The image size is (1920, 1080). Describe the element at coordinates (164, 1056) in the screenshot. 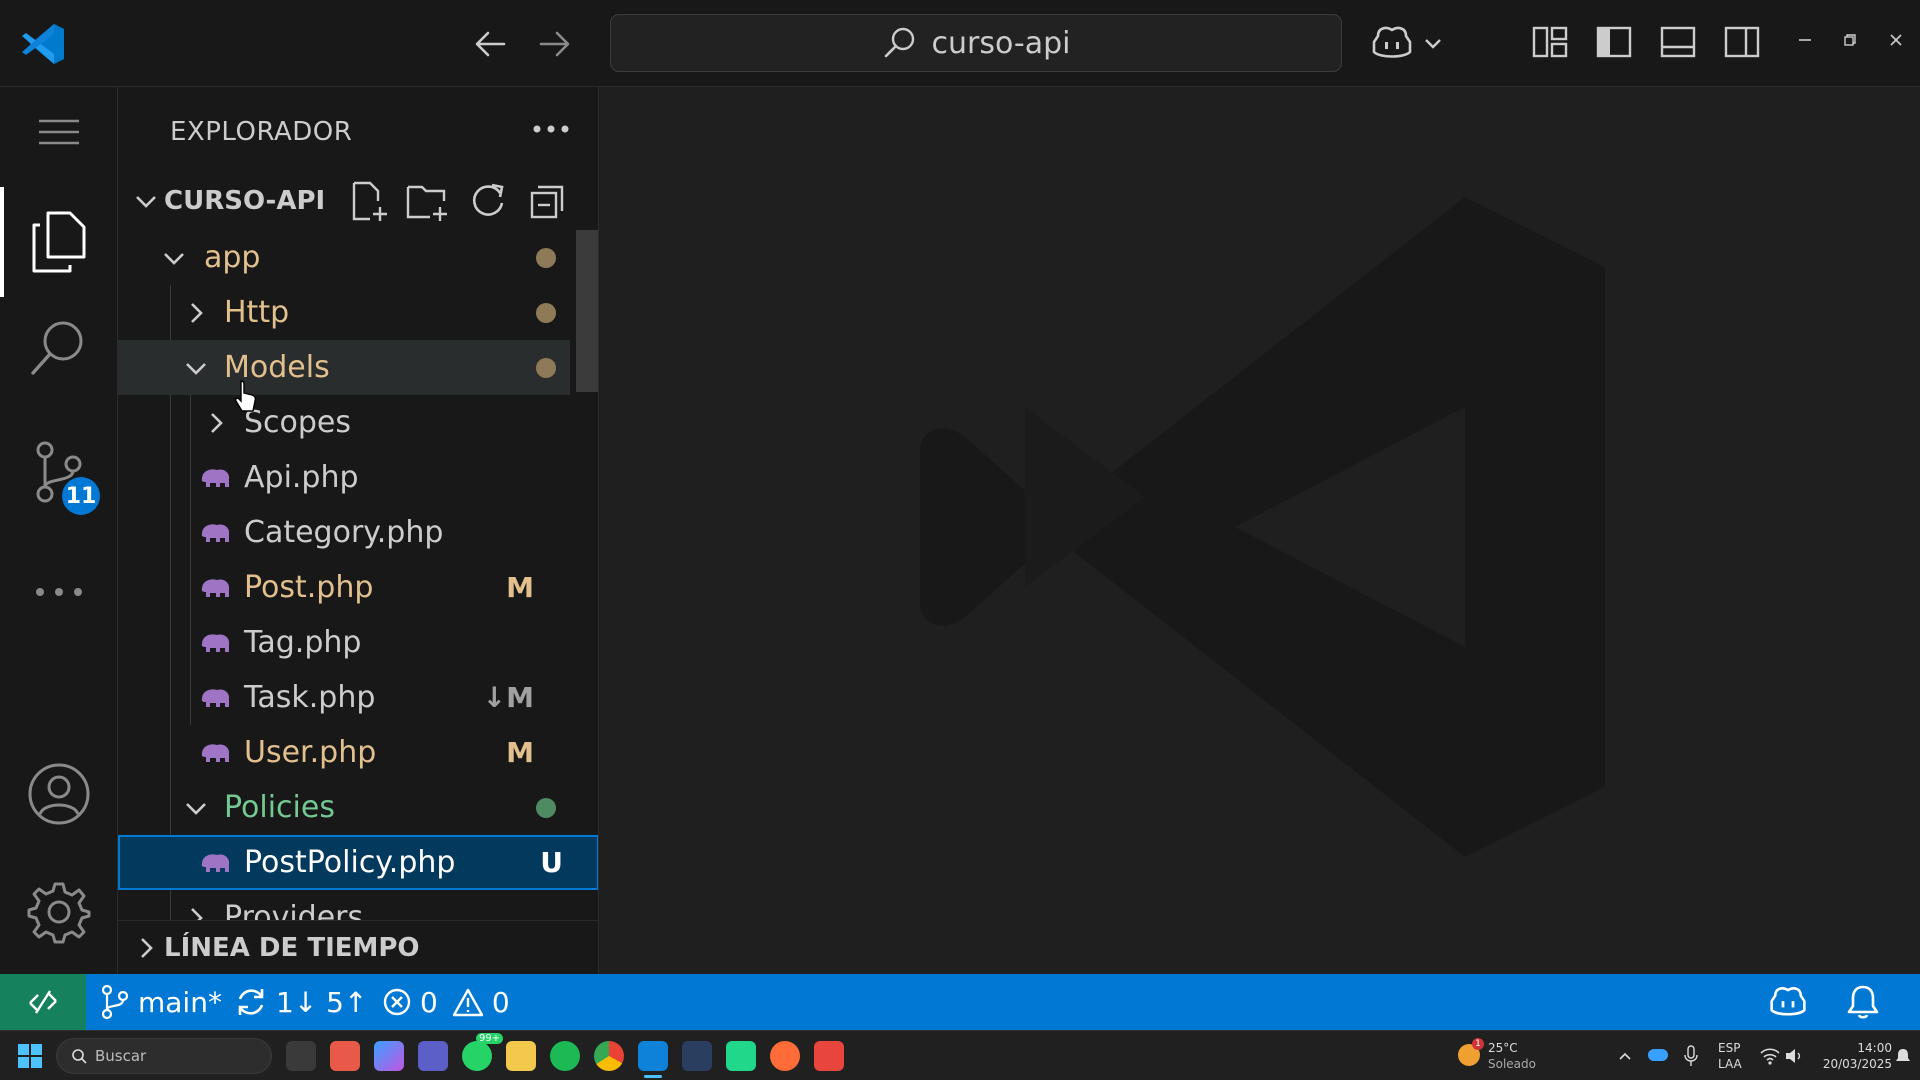

I see `taskbar-search: Buscar` at that location.